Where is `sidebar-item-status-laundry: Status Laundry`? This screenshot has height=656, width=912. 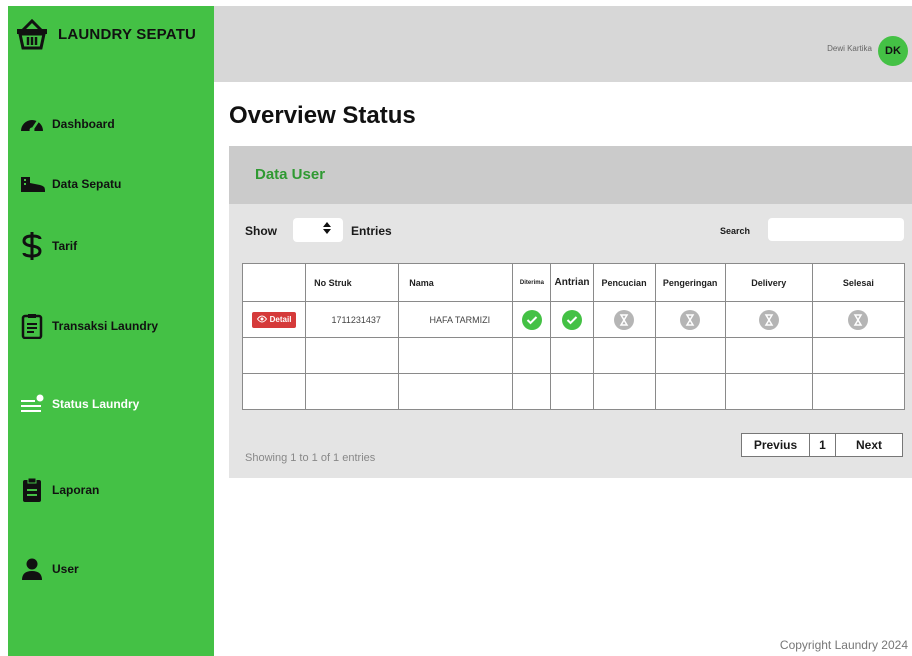
sidebar-item-status-laundry: Status Laundry is located at coordinates (78, 404).